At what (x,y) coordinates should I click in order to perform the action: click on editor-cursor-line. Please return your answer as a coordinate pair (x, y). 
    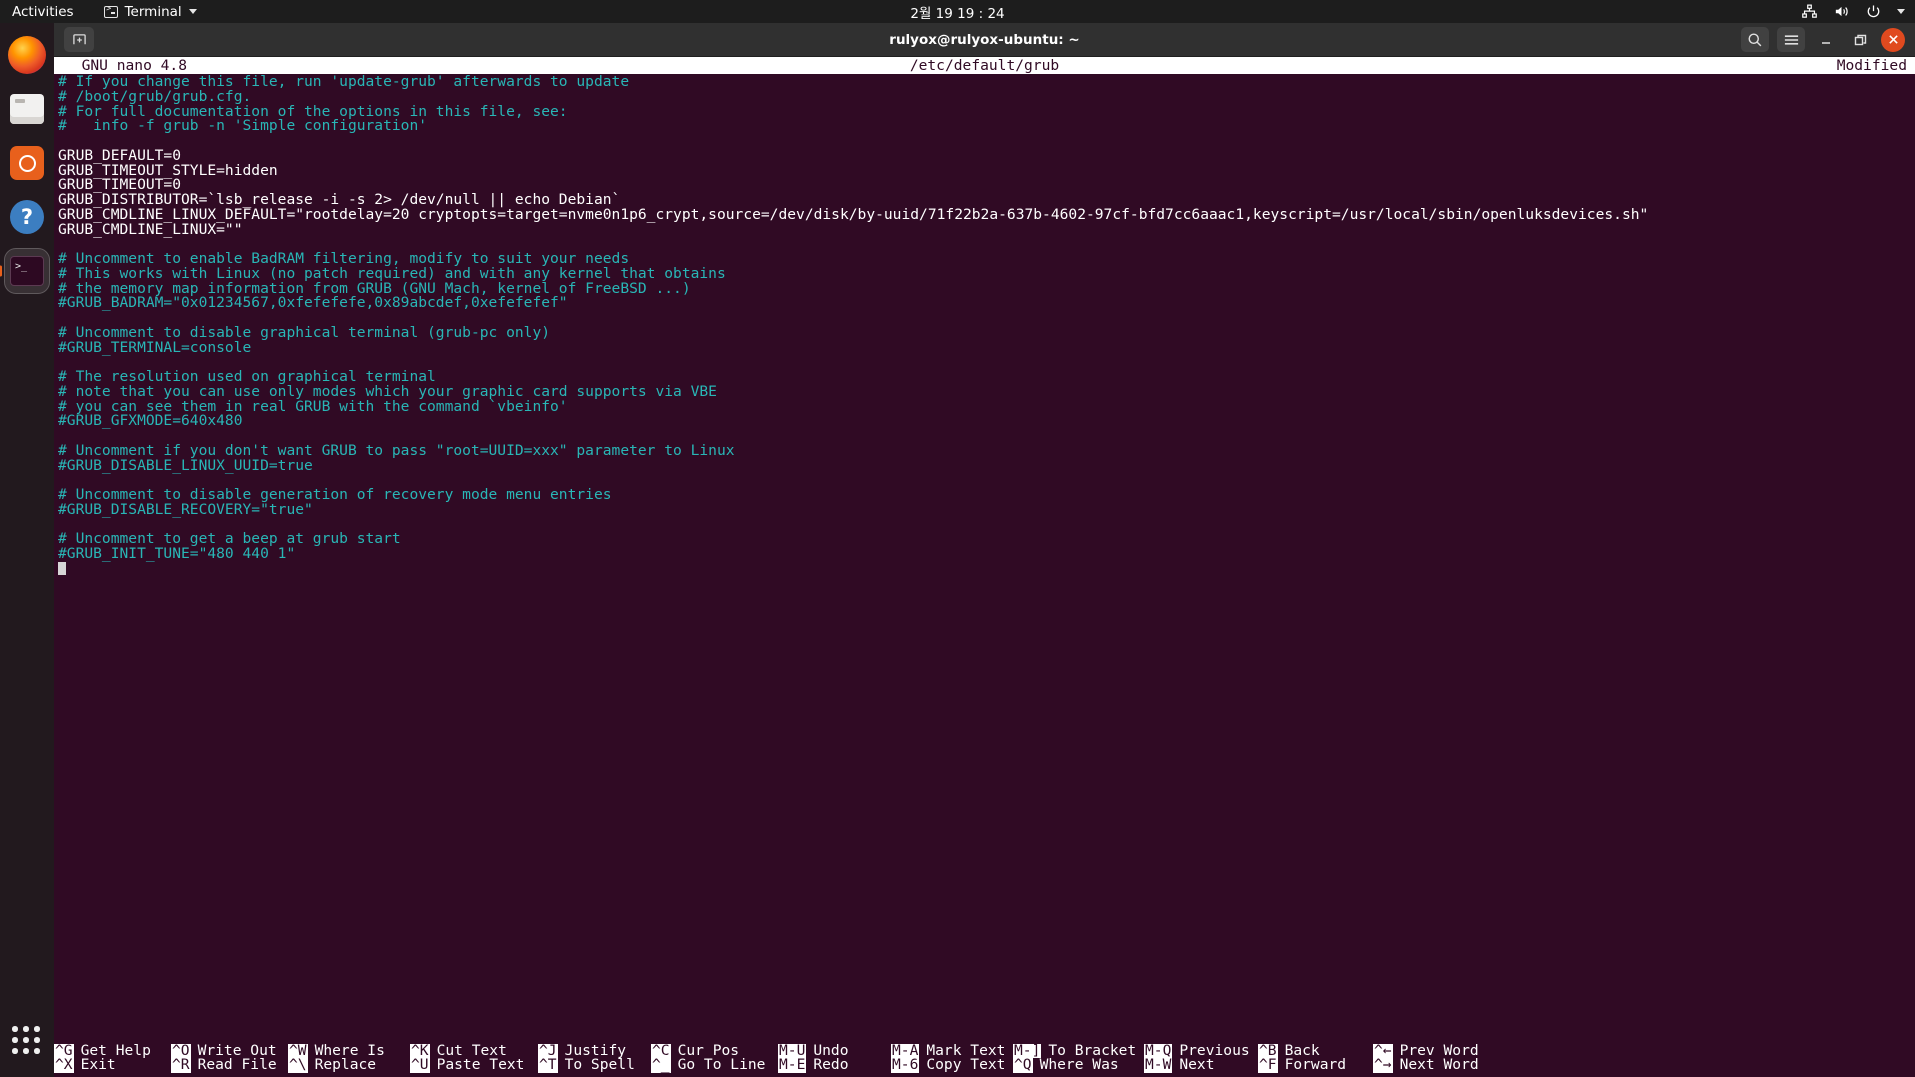
    Looking at the image, I should click on (985, 569).